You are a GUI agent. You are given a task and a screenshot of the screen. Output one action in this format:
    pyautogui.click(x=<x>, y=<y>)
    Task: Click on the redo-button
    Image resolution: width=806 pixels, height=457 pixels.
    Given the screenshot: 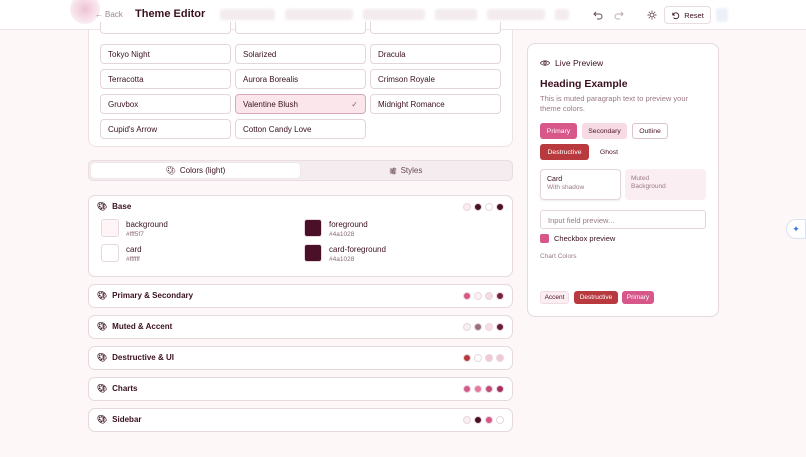 What is the action you would take?
    pyautogui.click(x=619, y=15)
    